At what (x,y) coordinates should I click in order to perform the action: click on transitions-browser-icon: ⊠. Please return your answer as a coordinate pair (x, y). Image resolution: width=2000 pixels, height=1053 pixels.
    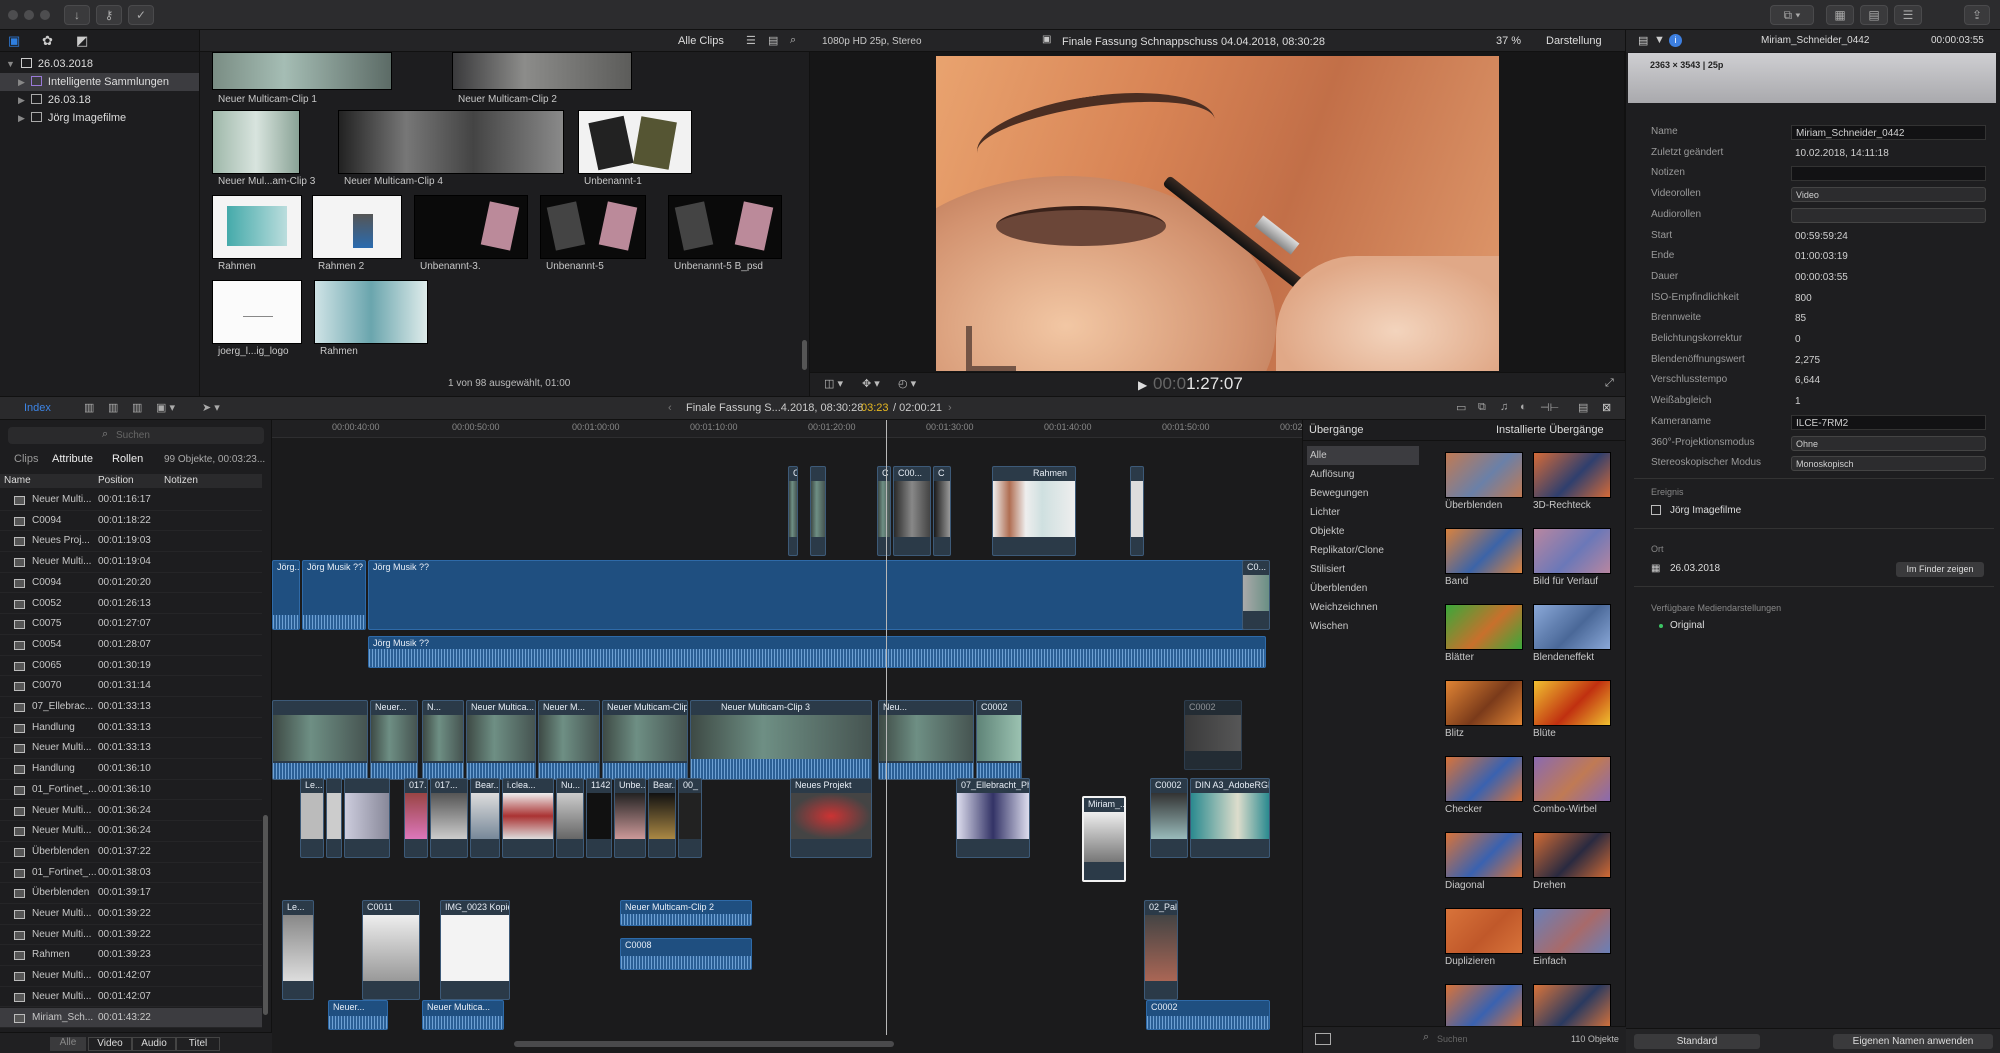
    Looking at the image, I should click on (1606, 407).